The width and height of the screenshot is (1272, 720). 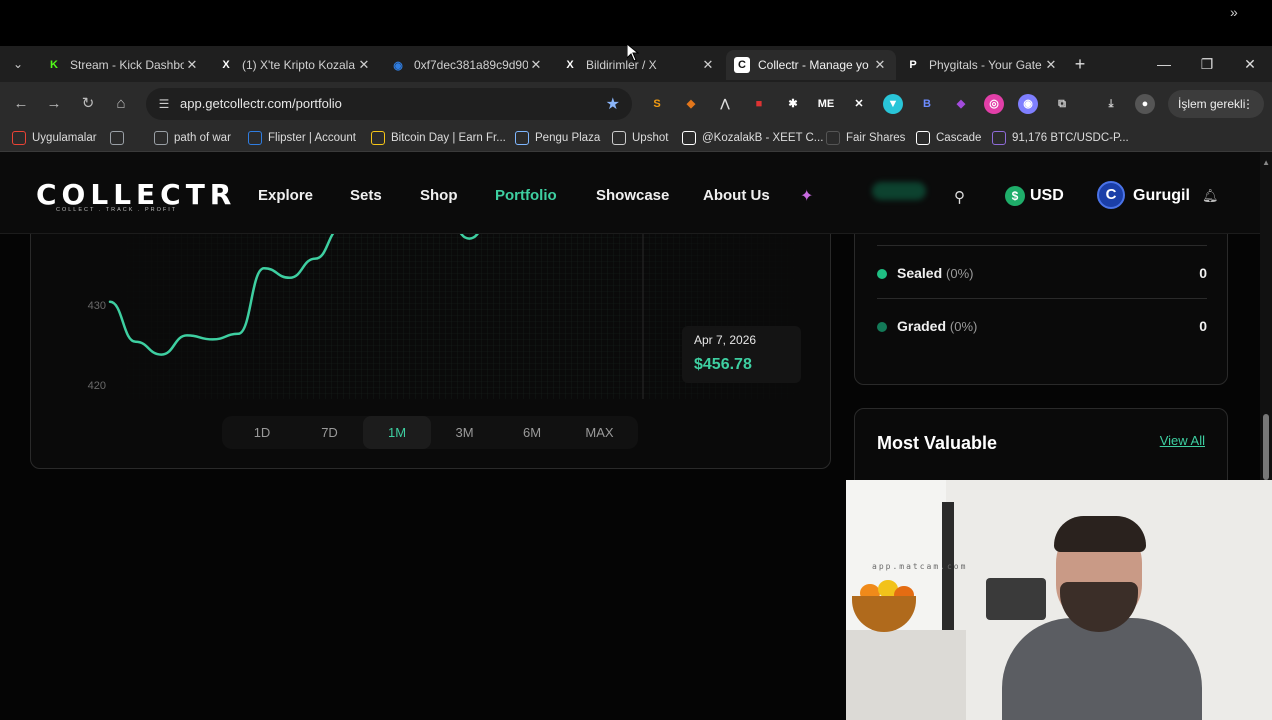 I want to click on view-all-link: View All, so click(x=1182, y=440).